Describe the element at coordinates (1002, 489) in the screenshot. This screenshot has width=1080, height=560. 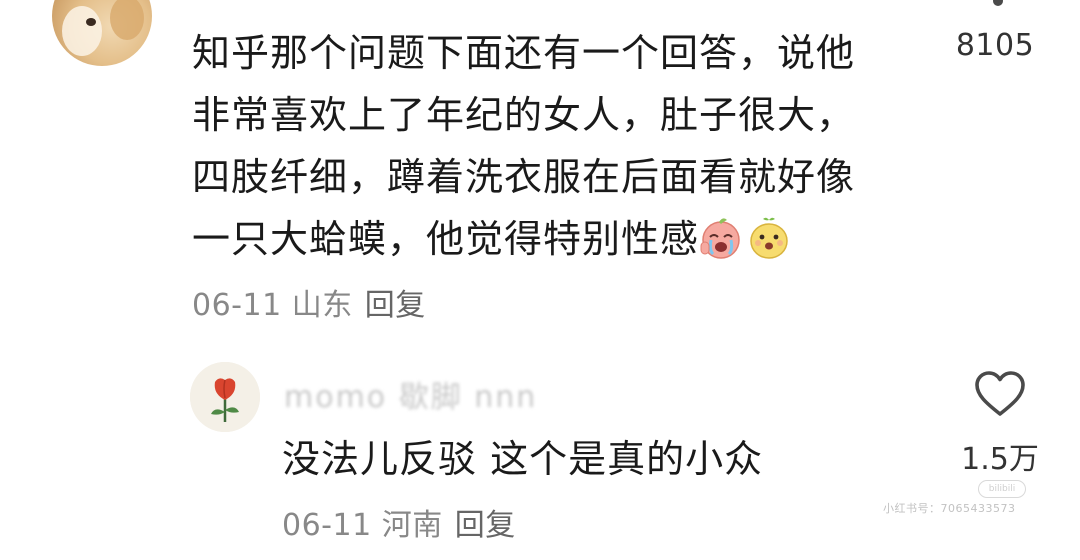
I see `watermark-badge: bilibili` at that location.